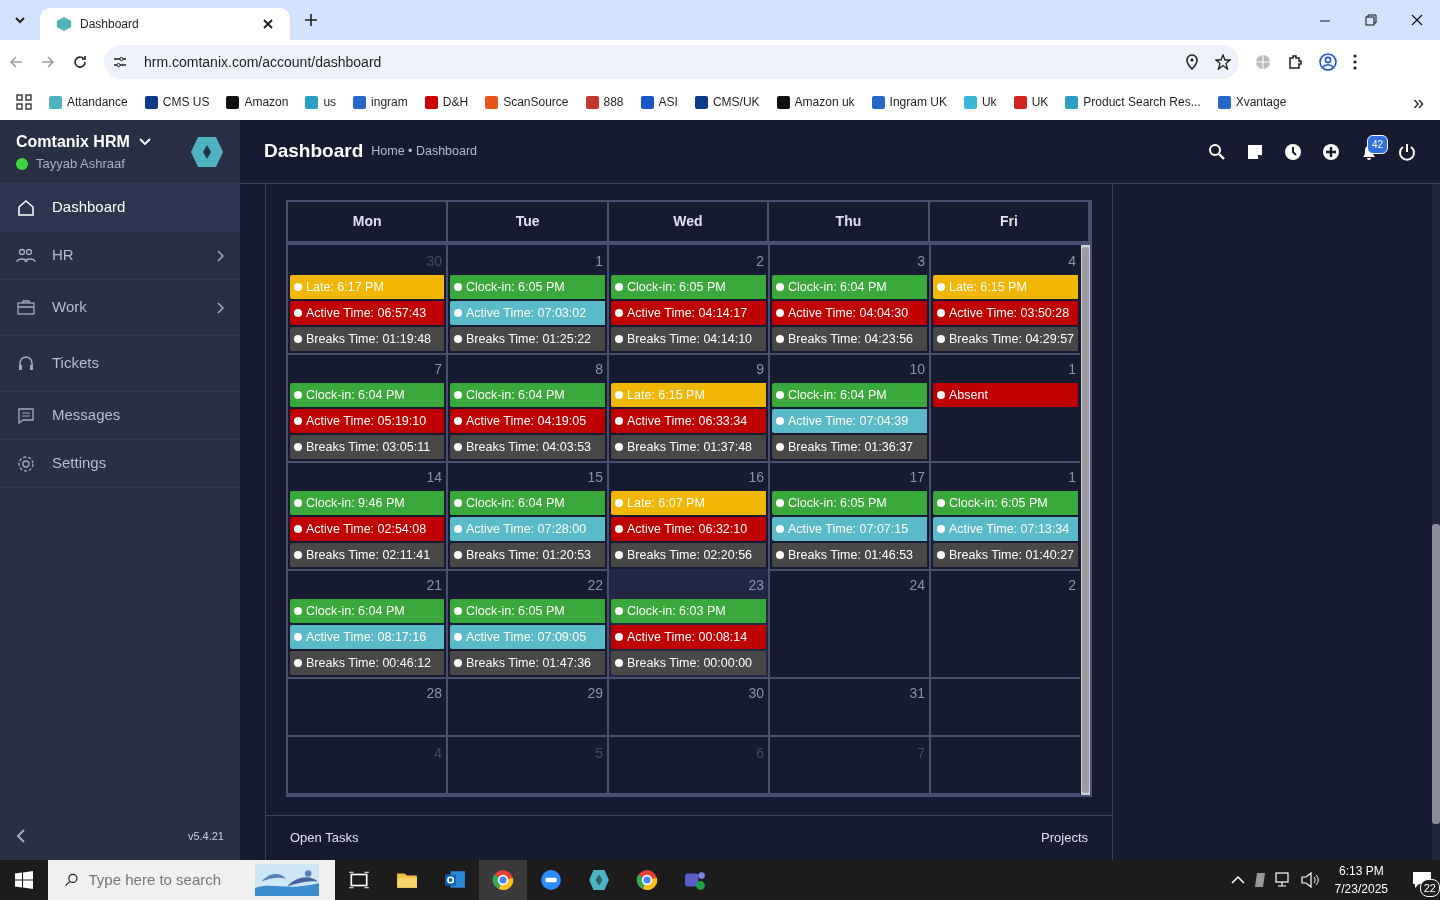  I want to click on bookmark-link: ASI, so click(658, 102).